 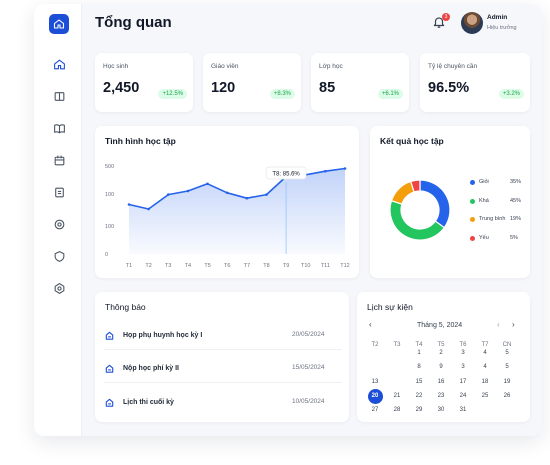 What do you see at coordinates (513, 324) in the screenshot?
I see `chevron-right-icon: ›` at bounding box center [513, 324].